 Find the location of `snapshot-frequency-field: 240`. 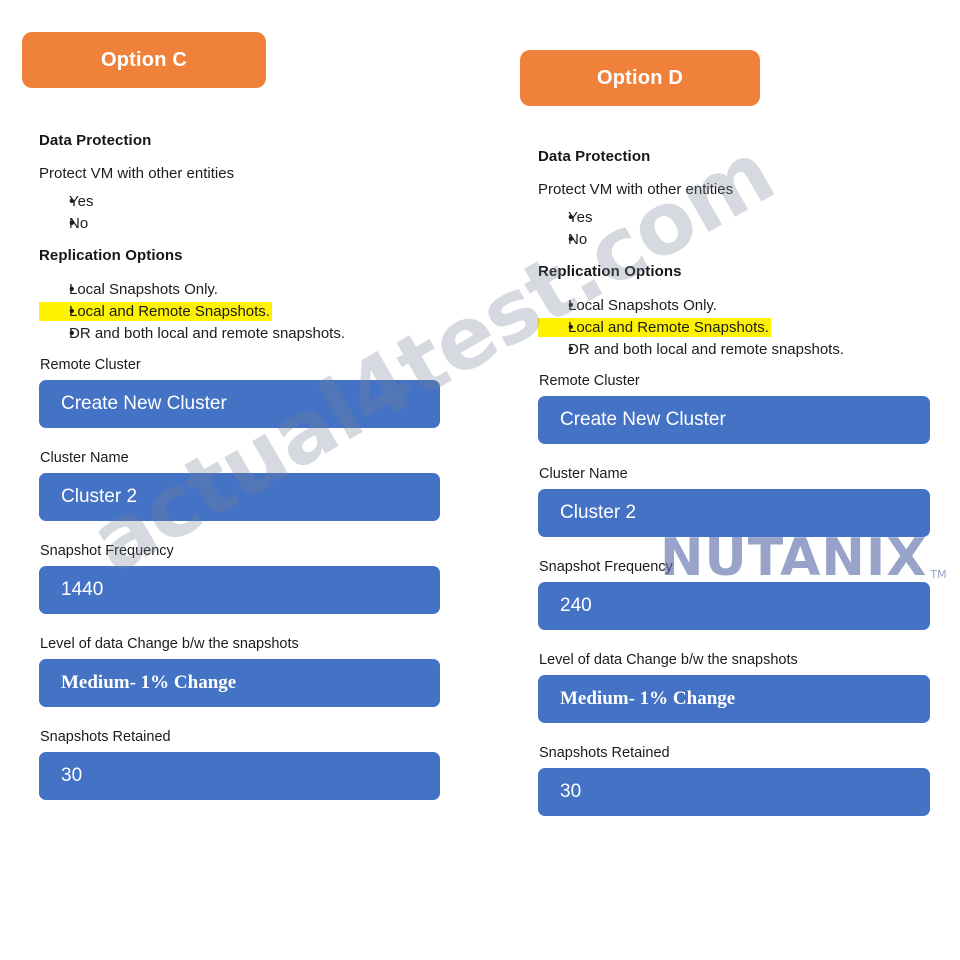

snapshot-frequency-field: 240 is located at coordinates (734, 606).